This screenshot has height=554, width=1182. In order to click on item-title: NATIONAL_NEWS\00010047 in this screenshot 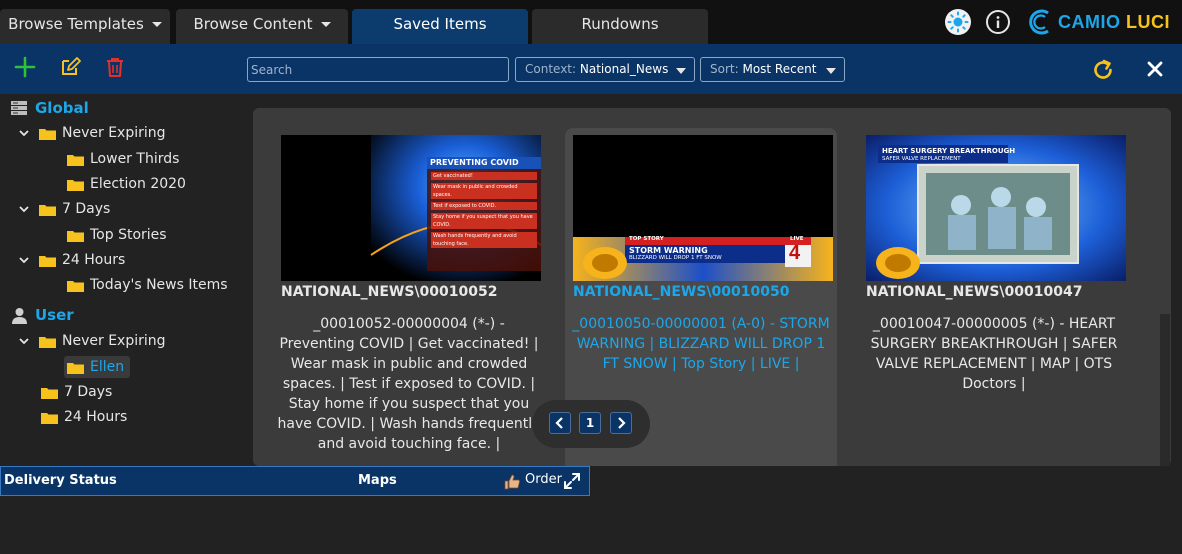, I will do `click(974, 292)`.